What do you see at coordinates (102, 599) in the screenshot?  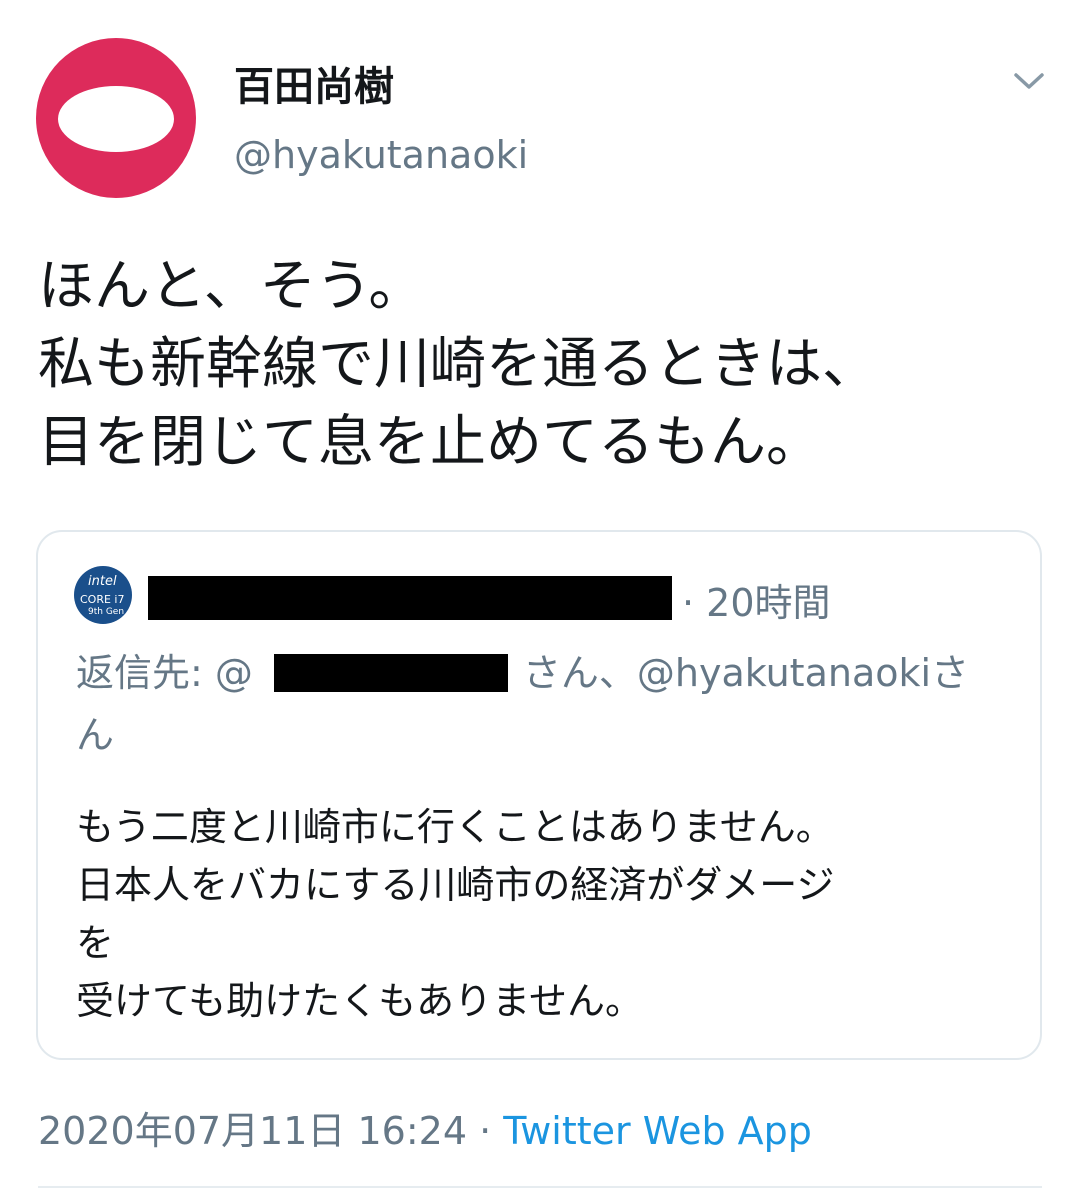 I see `avatar-line1-text: CORE i7` at bounding box center [102, 599].